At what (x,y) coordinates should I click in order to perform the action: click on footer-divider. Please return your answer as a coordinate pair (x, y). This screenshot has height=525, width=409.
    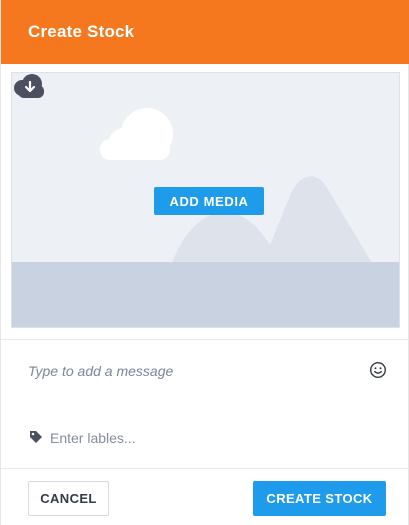
    Looking at the image, I should click on (205, 468).